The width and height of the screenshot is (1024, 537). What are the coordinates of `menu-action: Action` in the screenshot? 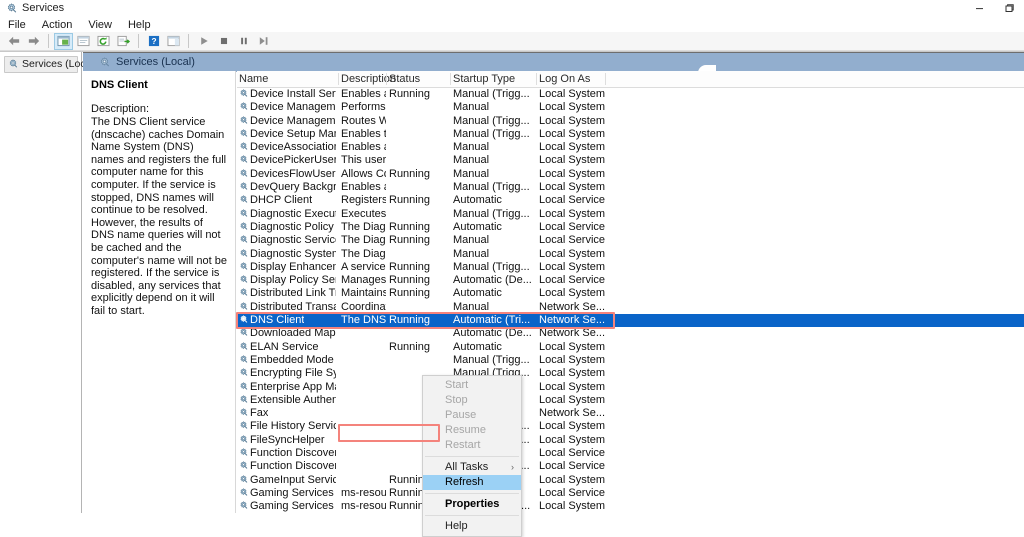 It's located at (57, 25).